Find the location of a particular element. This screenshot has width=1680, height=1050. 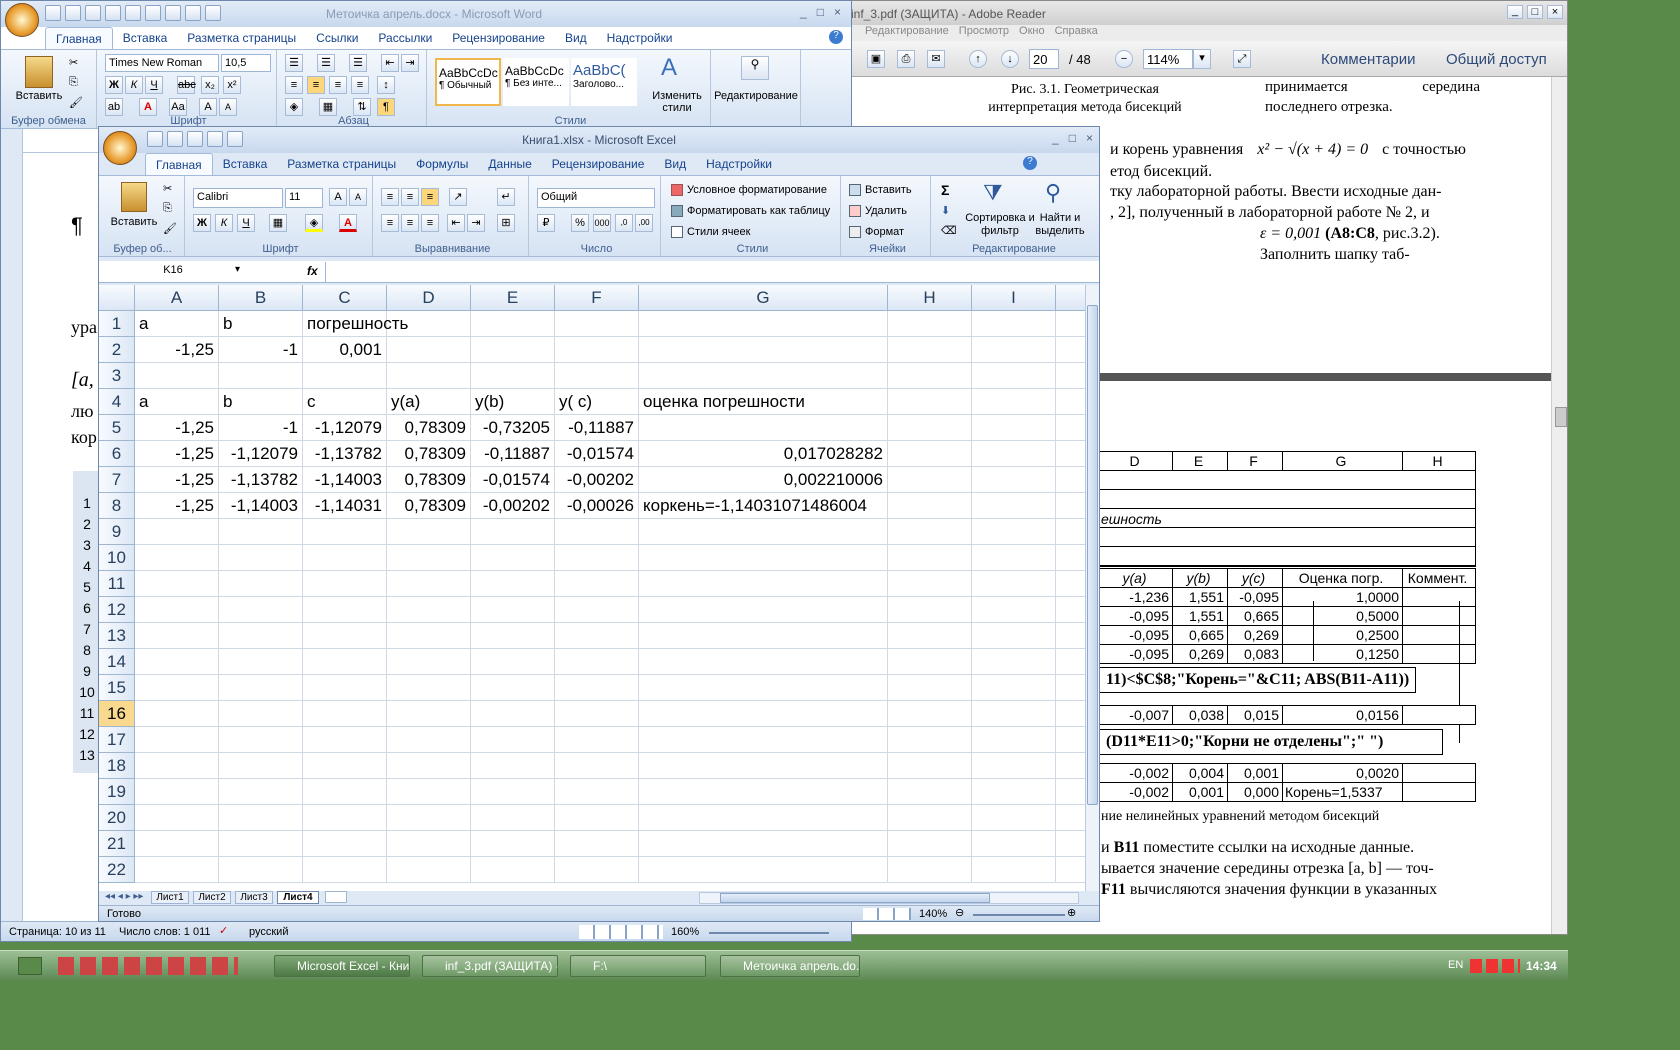

name-box: K16 is located at coordinates (173, 272).